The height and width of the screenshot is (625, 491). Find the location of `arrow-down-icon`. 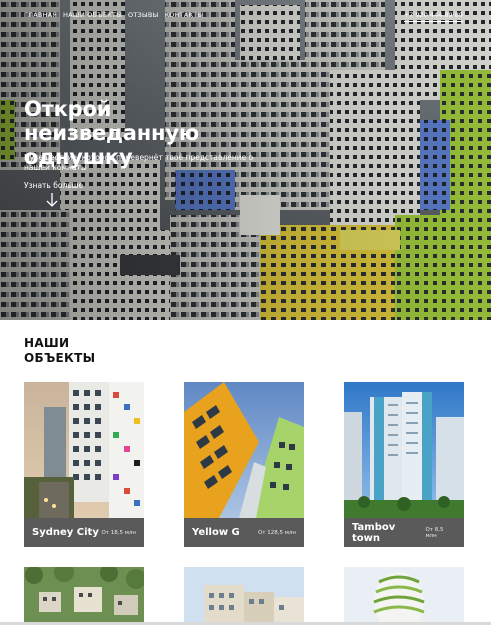

arrow-down-icon is located at coordinates (52, 200).